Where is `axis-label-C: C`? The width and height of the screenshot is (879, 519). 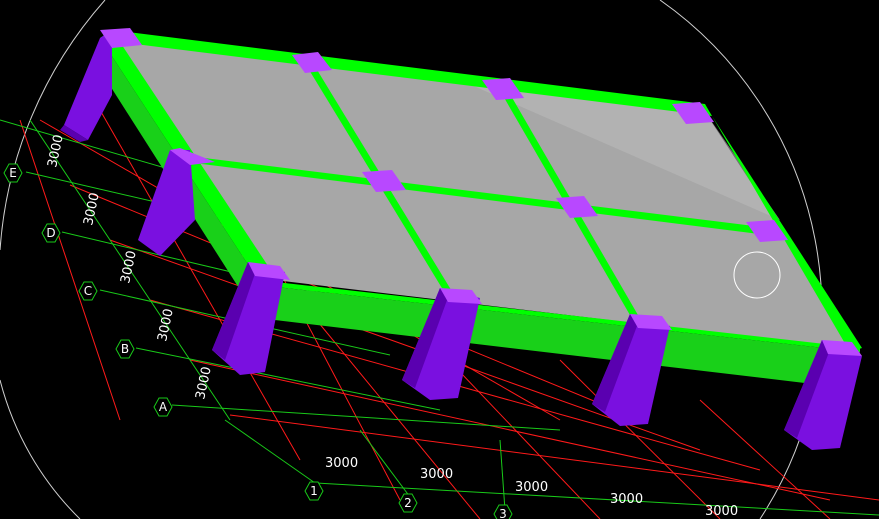 axis-label-C: C is located at coordinates (88, 291).